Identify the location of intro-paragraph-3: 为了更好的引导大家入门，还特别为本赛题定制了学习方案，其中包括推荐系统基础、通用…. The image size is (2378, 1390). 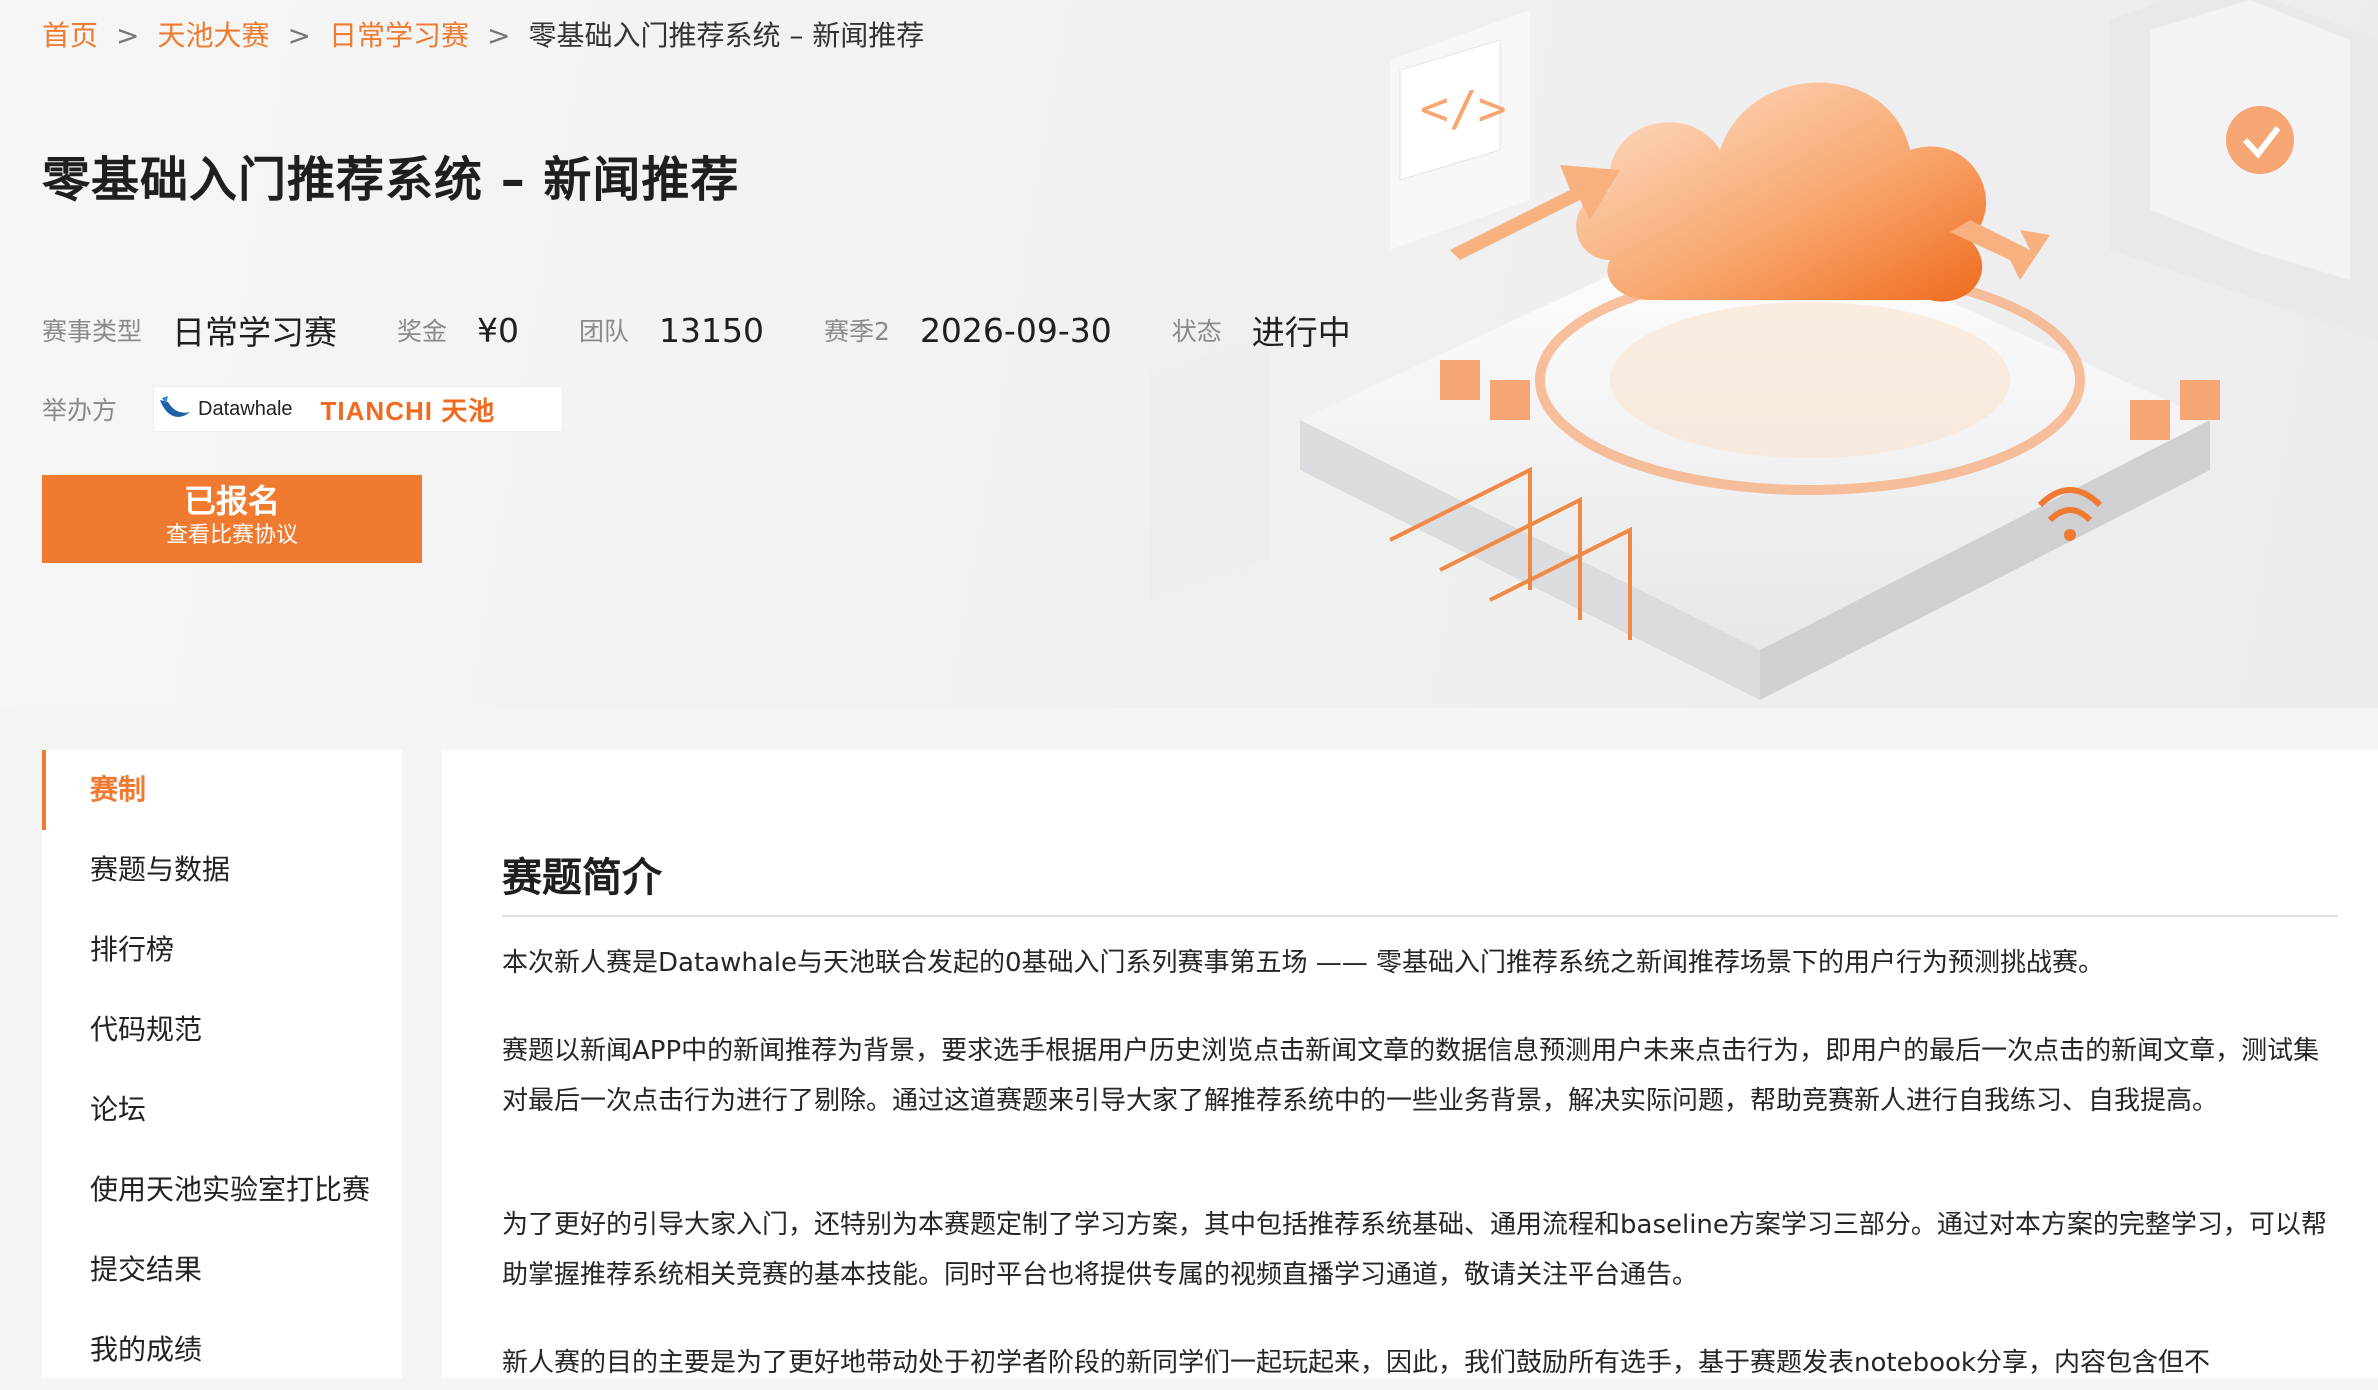
(1414, 1250).